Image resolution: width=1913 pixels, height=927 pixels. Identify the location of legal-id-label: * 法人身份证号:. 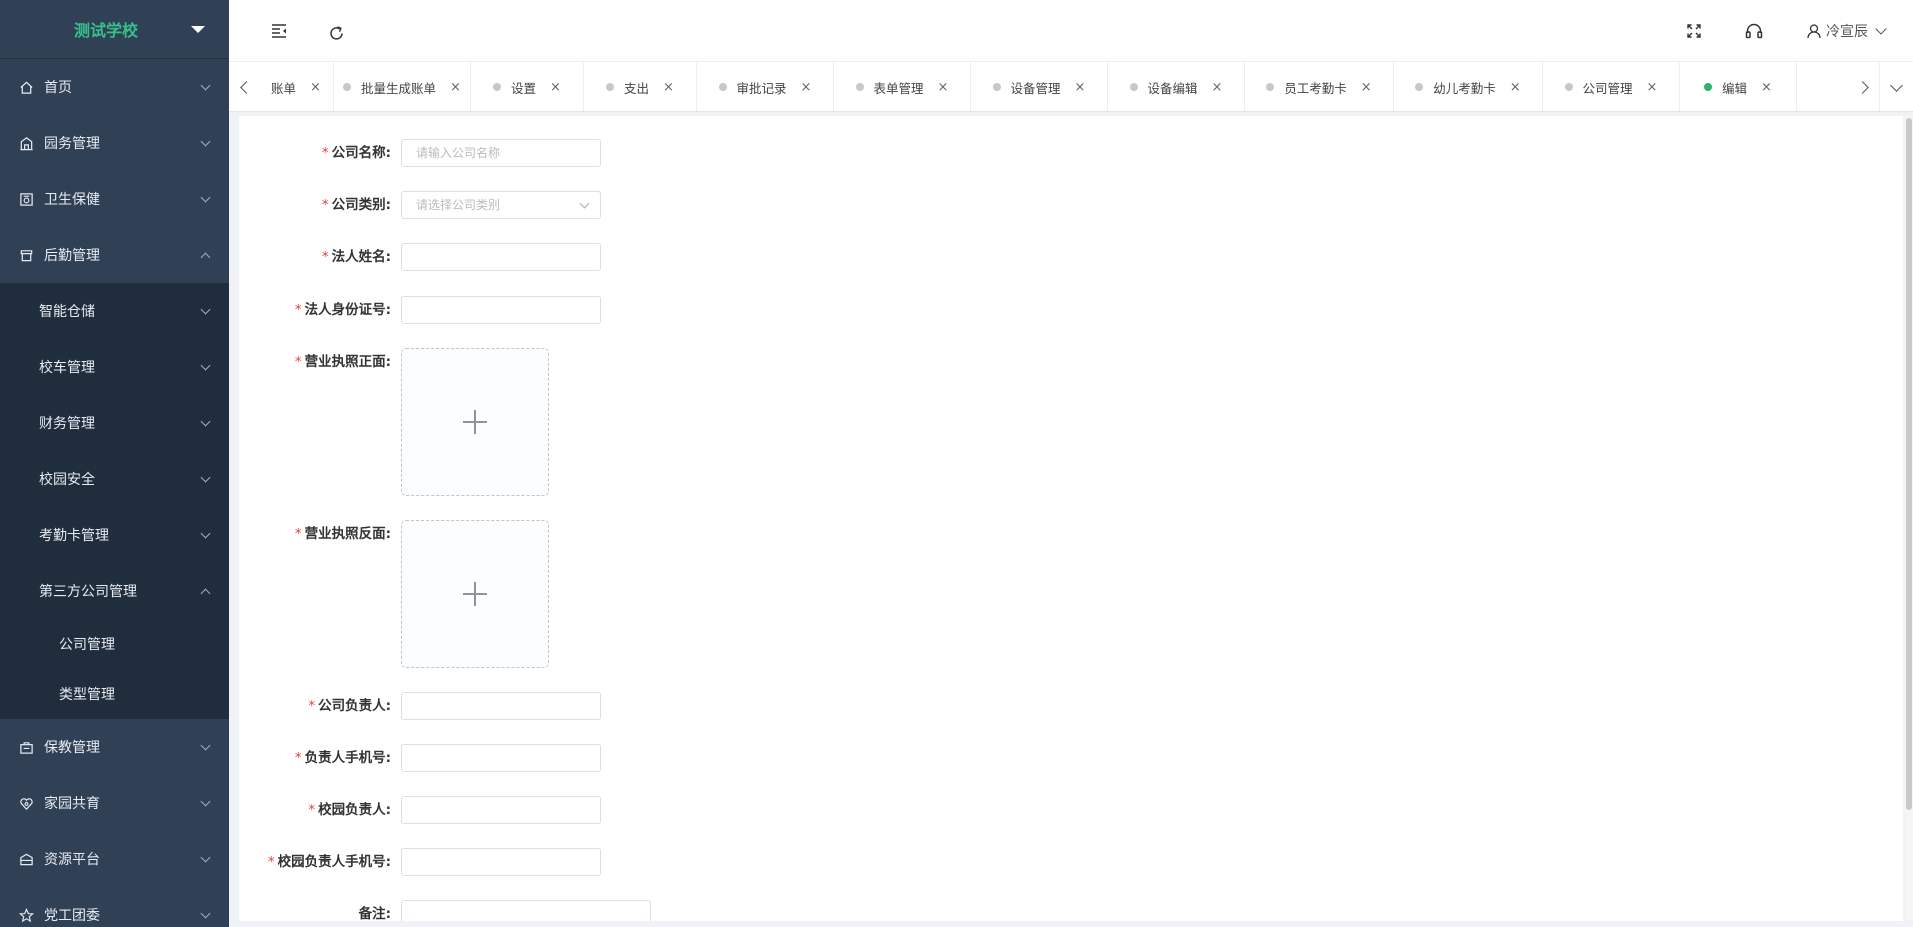
(342, 310).